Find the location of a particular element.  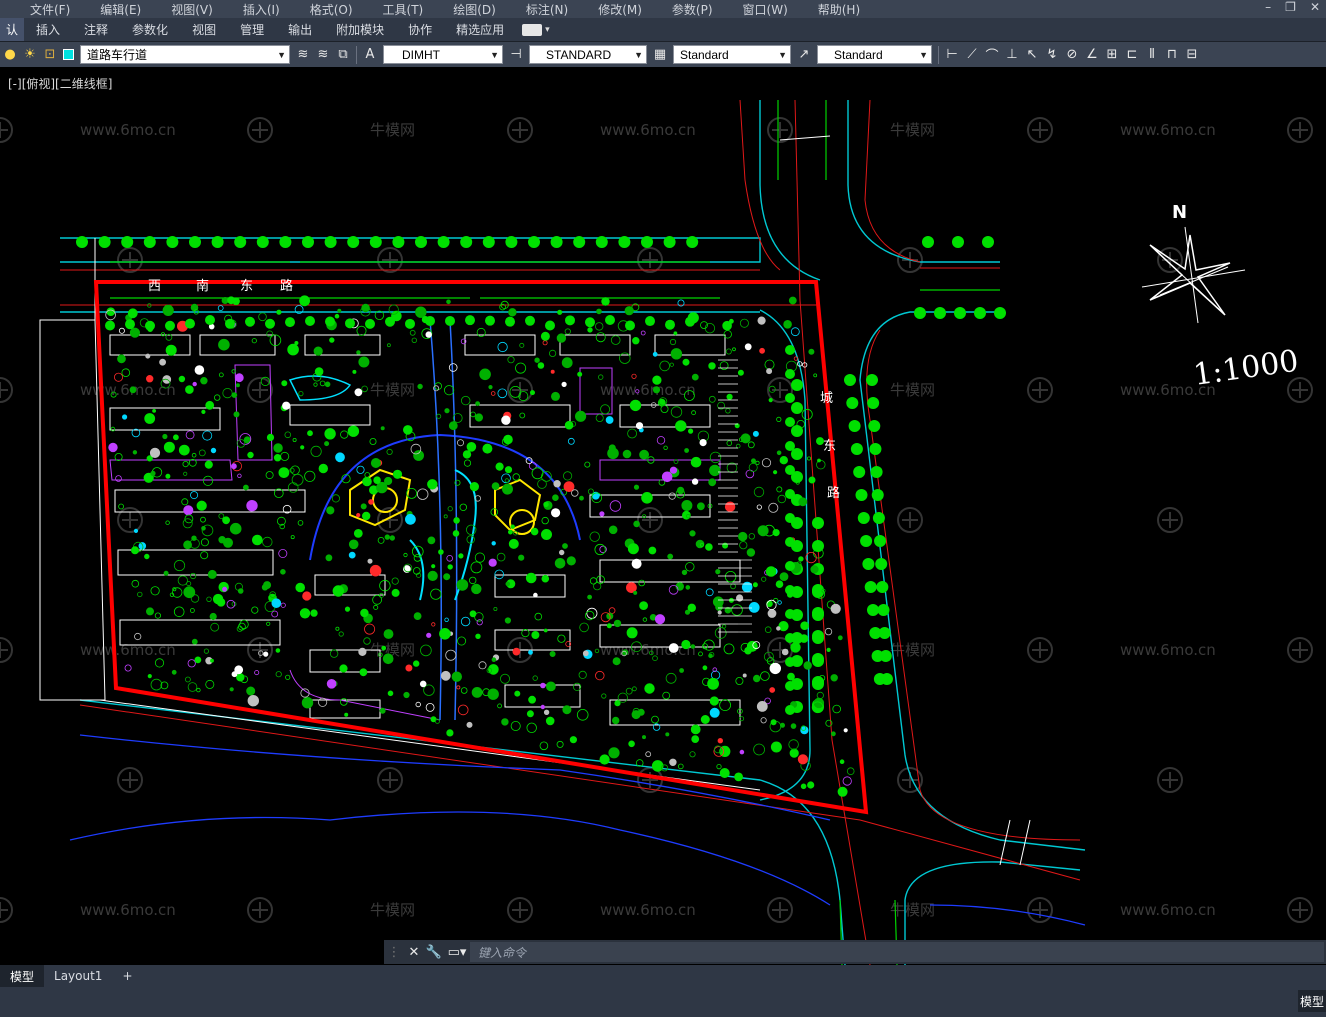

status-model-button: 模型 is located at coordinates (1312, 1001).